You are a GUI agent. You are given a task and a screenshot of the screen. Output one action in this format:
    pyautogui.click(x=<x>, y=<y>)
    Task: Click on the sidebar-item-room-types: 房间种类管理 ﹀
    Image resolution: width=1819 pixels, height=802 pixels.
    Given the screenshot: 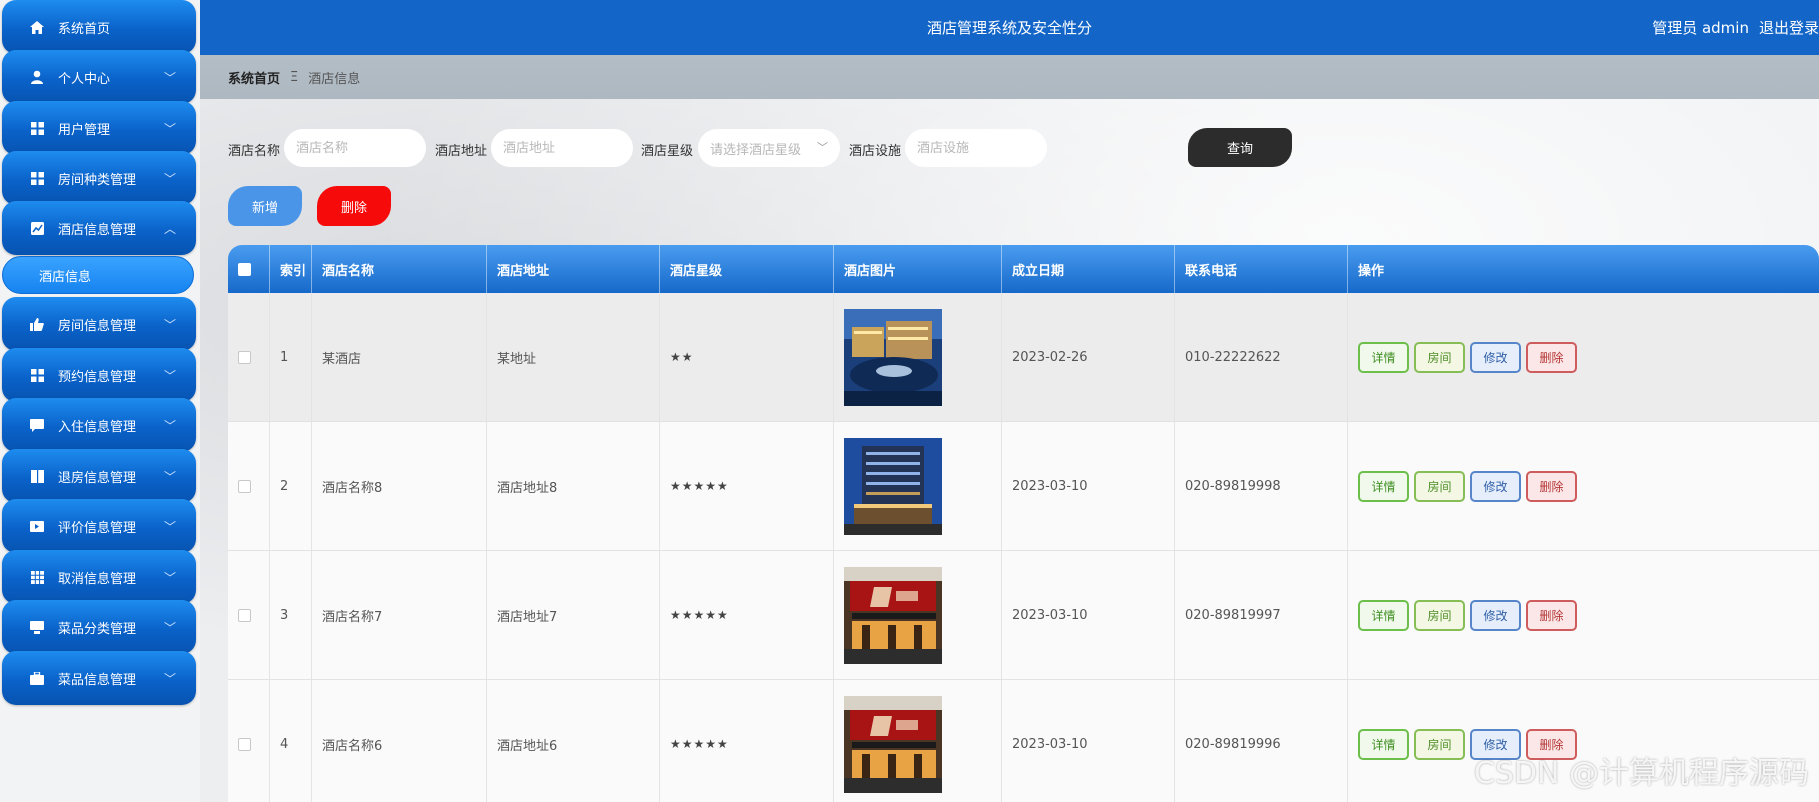 What is the action you would take?
    pyautogui.click(x=99, y=178)
    